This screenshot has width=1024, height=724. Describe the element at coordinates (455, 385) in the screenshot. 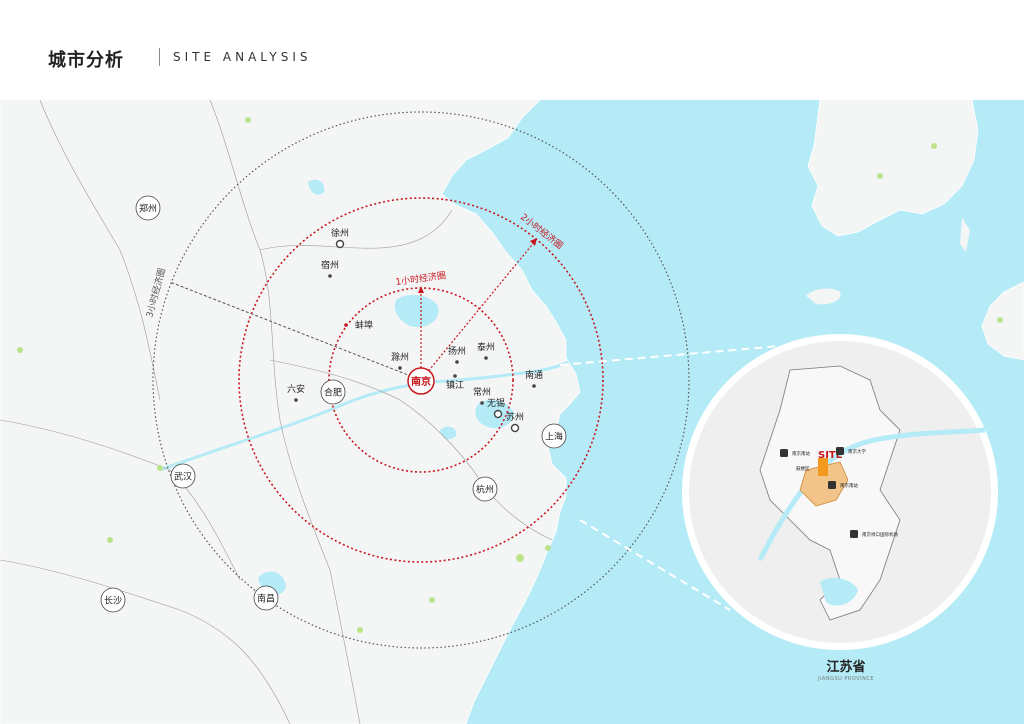

I see `city-label: 镇江` at that location.